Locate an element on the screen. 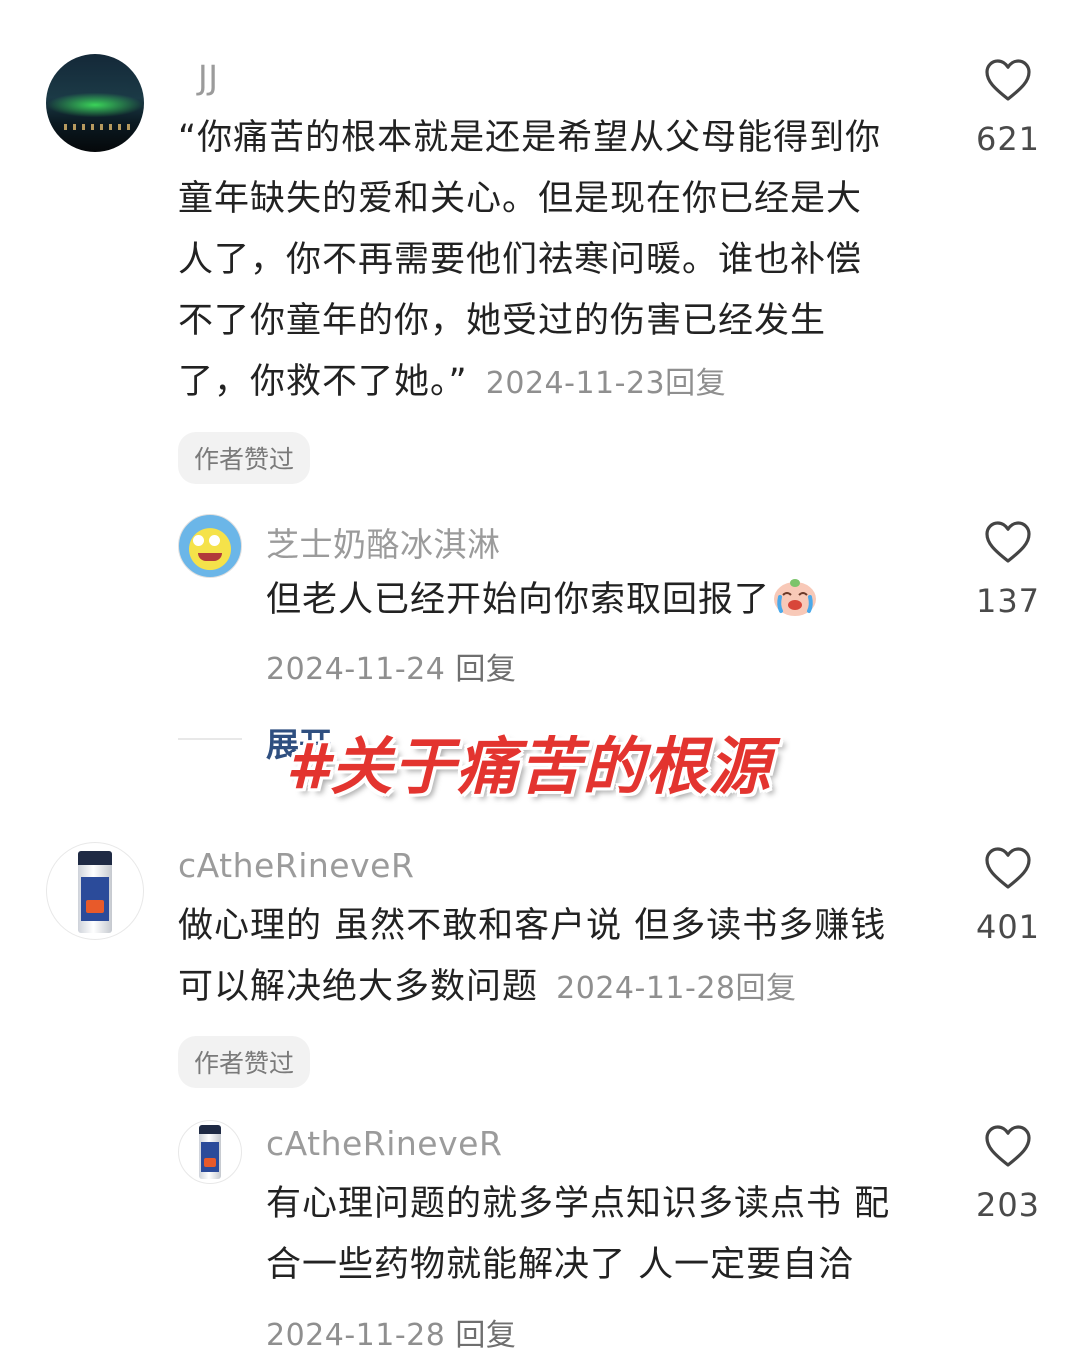 The image size is (1080, 1363). comment-text-line: 人了，你不再需要他们祛寒问暖。谁也补偿 is located at coordinates (520, 260).